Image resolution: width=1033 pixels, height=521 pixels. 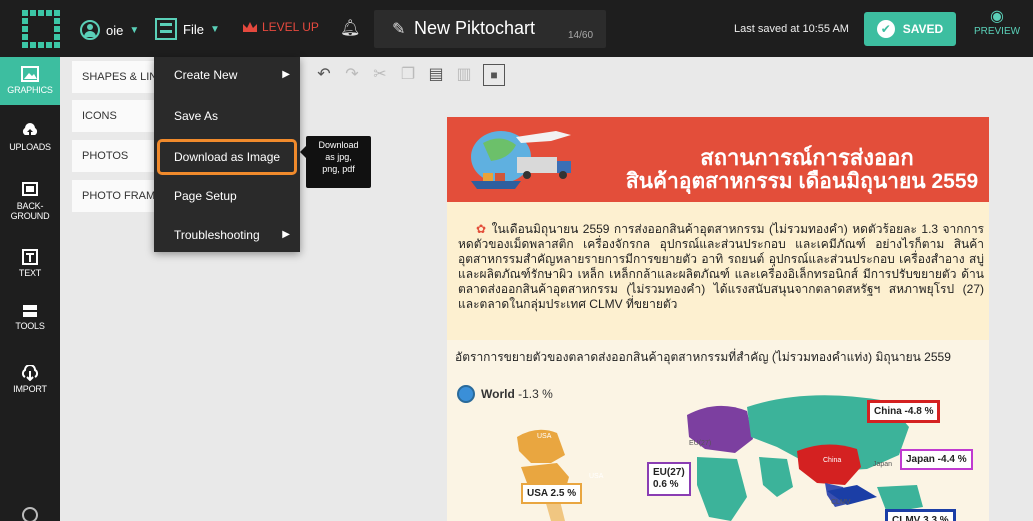 What do you see at coordinates (832, 460) in the screenshot?
I see `map-label-china: China` at bounding box center [832, 460].